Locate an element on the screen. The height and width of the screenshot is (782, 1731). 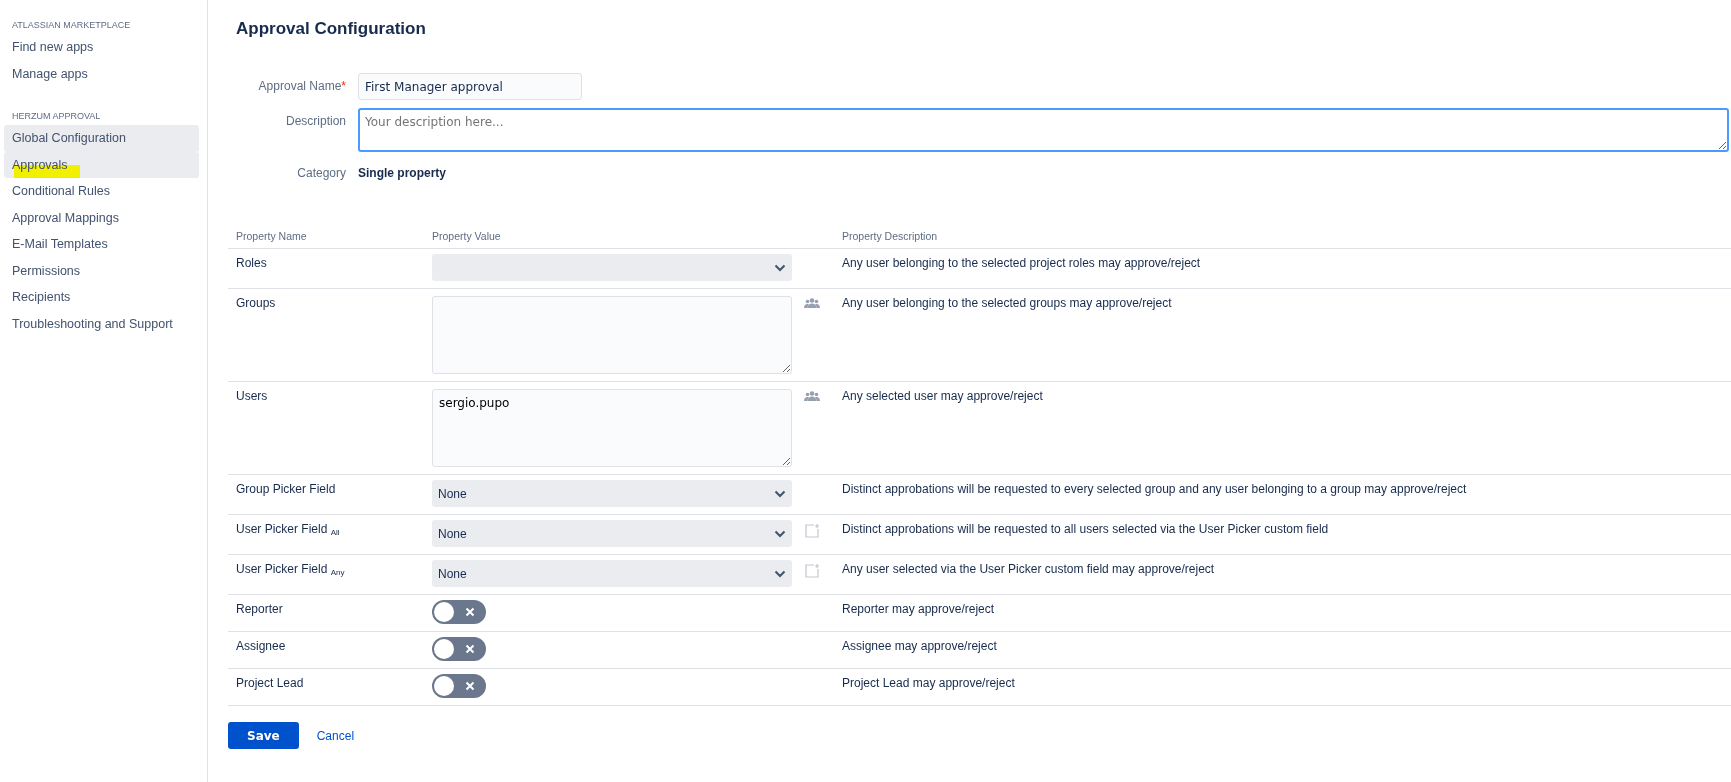
sidebar-item: Conditional Rules is located at coordinates (101, 191).